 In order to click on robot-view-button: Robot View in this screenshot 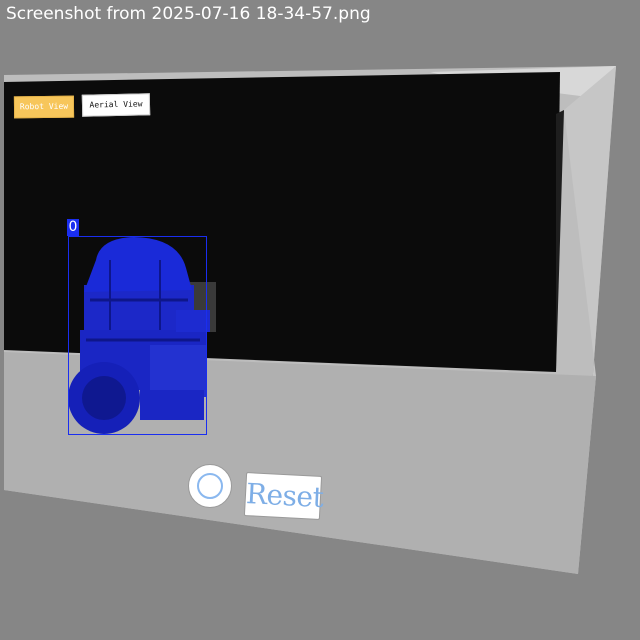, I will do `click(44, 107)`.